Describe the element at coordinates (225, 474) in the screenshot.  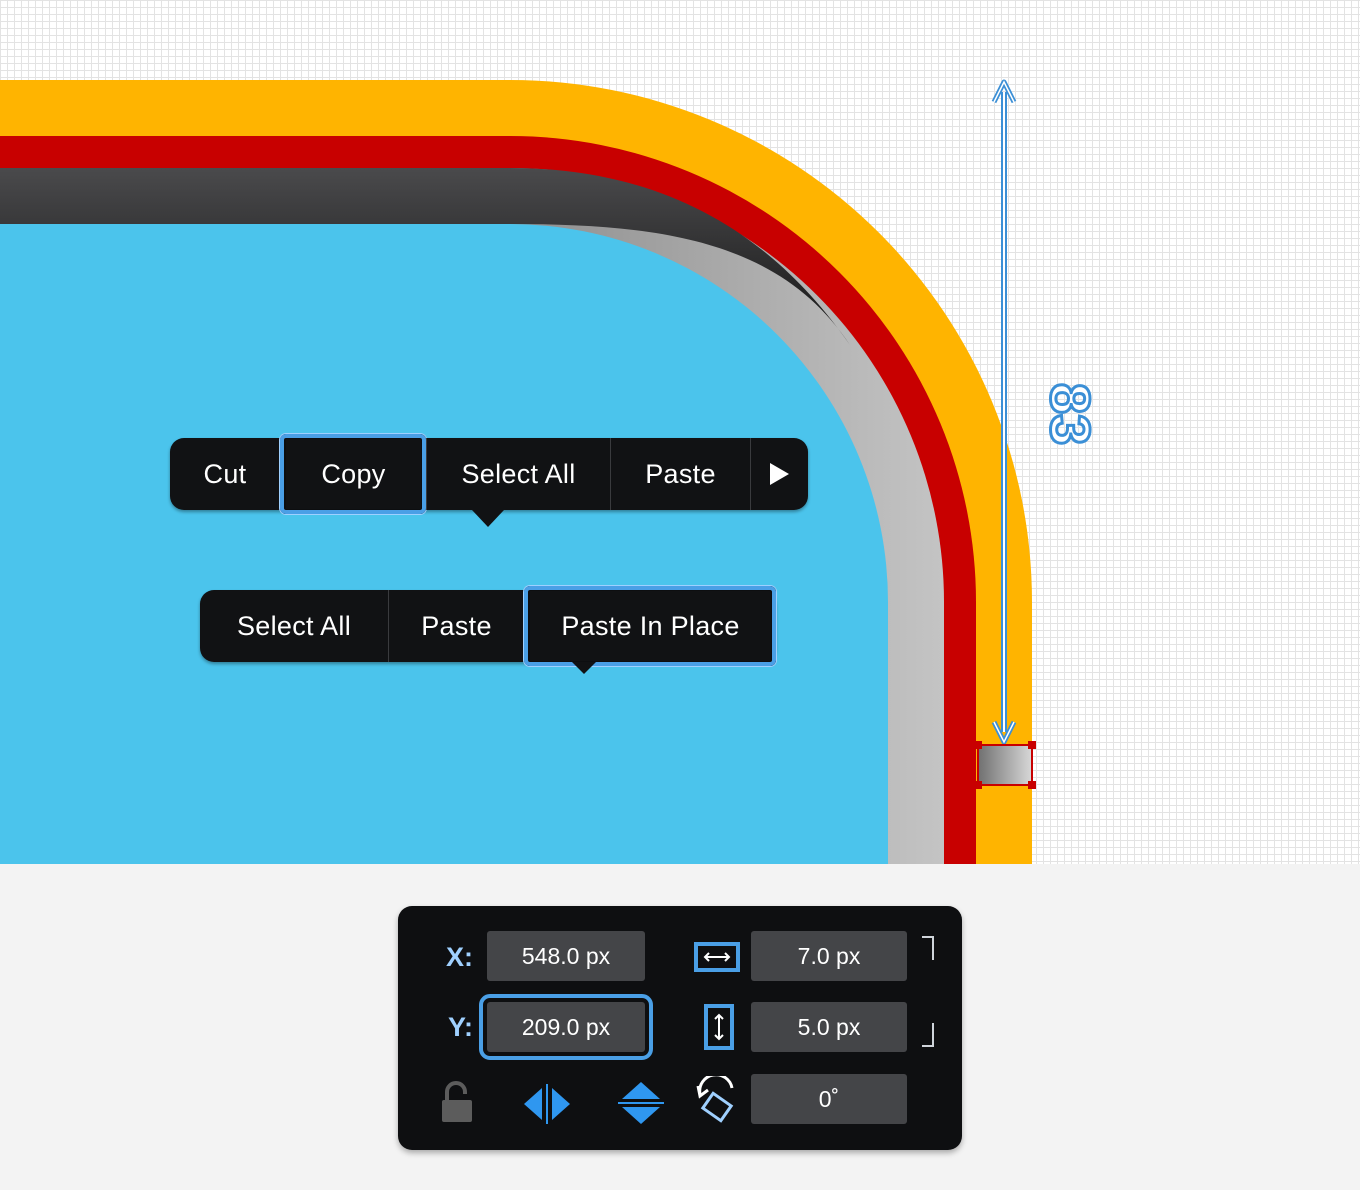
I see `menu-item-cut: Cut` at that location.